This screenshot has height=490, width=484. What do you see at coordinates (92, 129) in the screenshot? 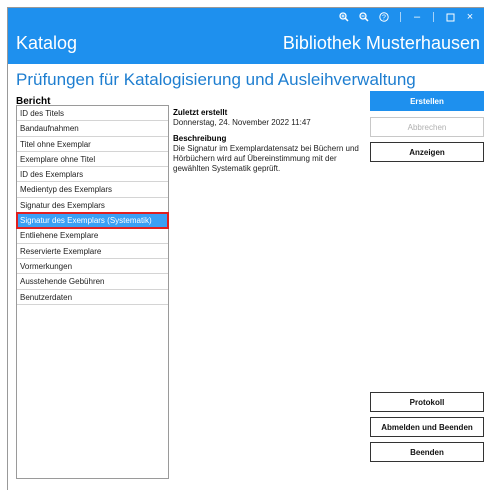
I see `report-list-item: Bandaufnahmen` at bounding box center [92, 129].